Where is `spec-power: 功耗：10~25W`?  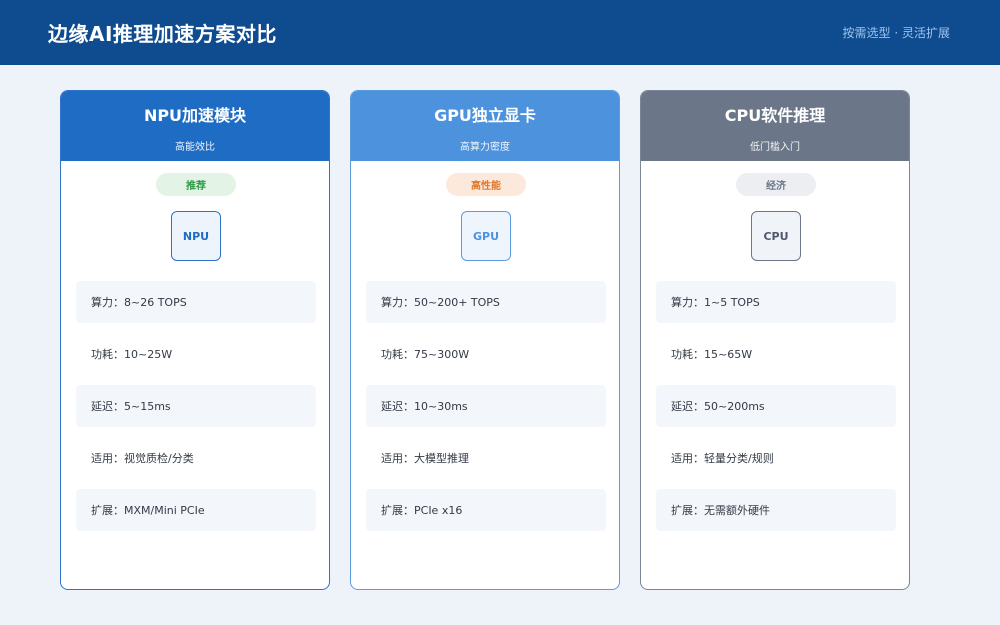 spec-power: 功耗：10~25W is located at coordinates (132, 354).